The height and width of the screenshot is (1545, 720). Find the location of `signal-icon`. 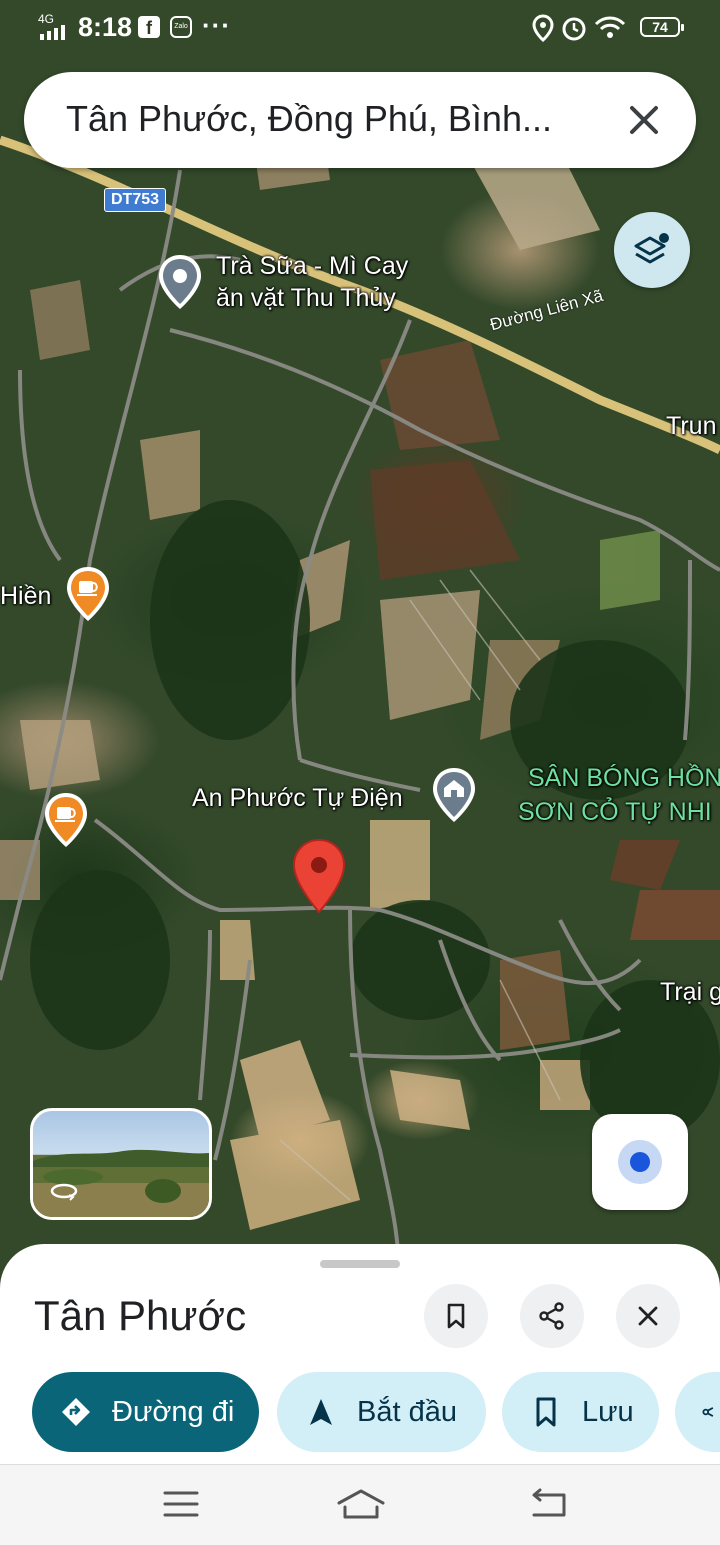

signal-icon is located at coordinates (52, 32).